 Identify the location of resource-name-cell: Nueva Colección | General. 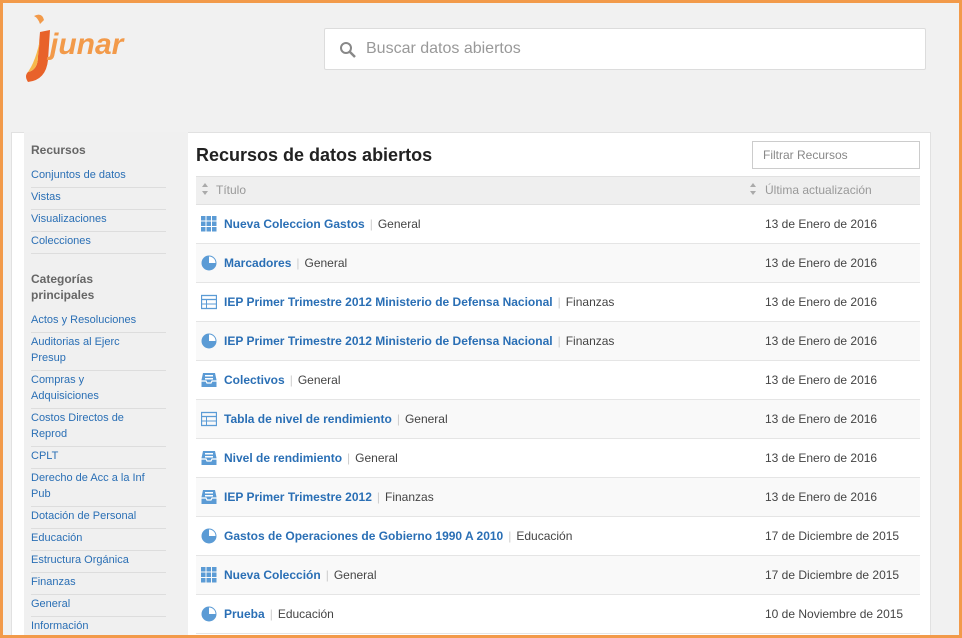
(300, 575).